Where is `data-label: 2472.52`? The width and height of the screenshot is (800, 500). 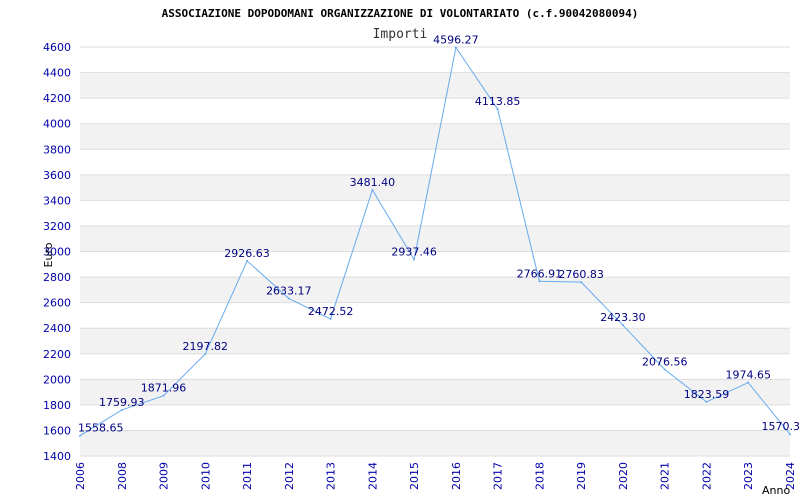
data-label: 2472.52 is located at coordinates (331, 311).